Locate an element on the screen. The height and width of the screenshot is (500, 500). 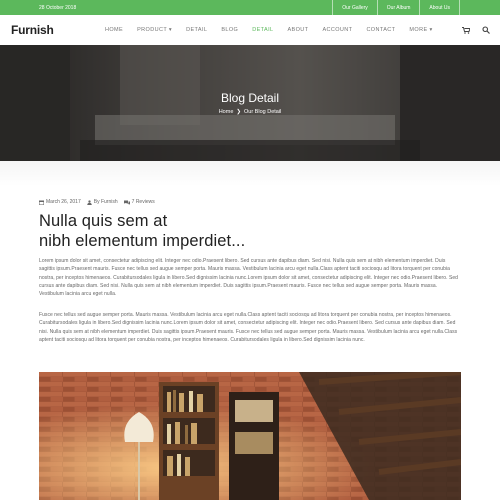
user-icon is located at coordinates (89, 202).